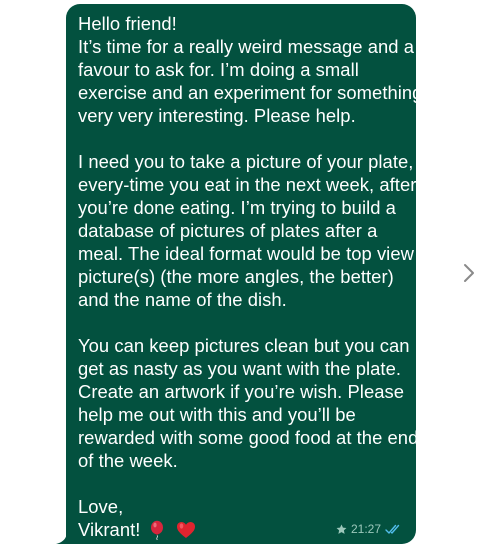 The width and height of the screenshot is (500, 555). I want to click on message-line: get as nasty as you want with the plate., so click(240, 368).